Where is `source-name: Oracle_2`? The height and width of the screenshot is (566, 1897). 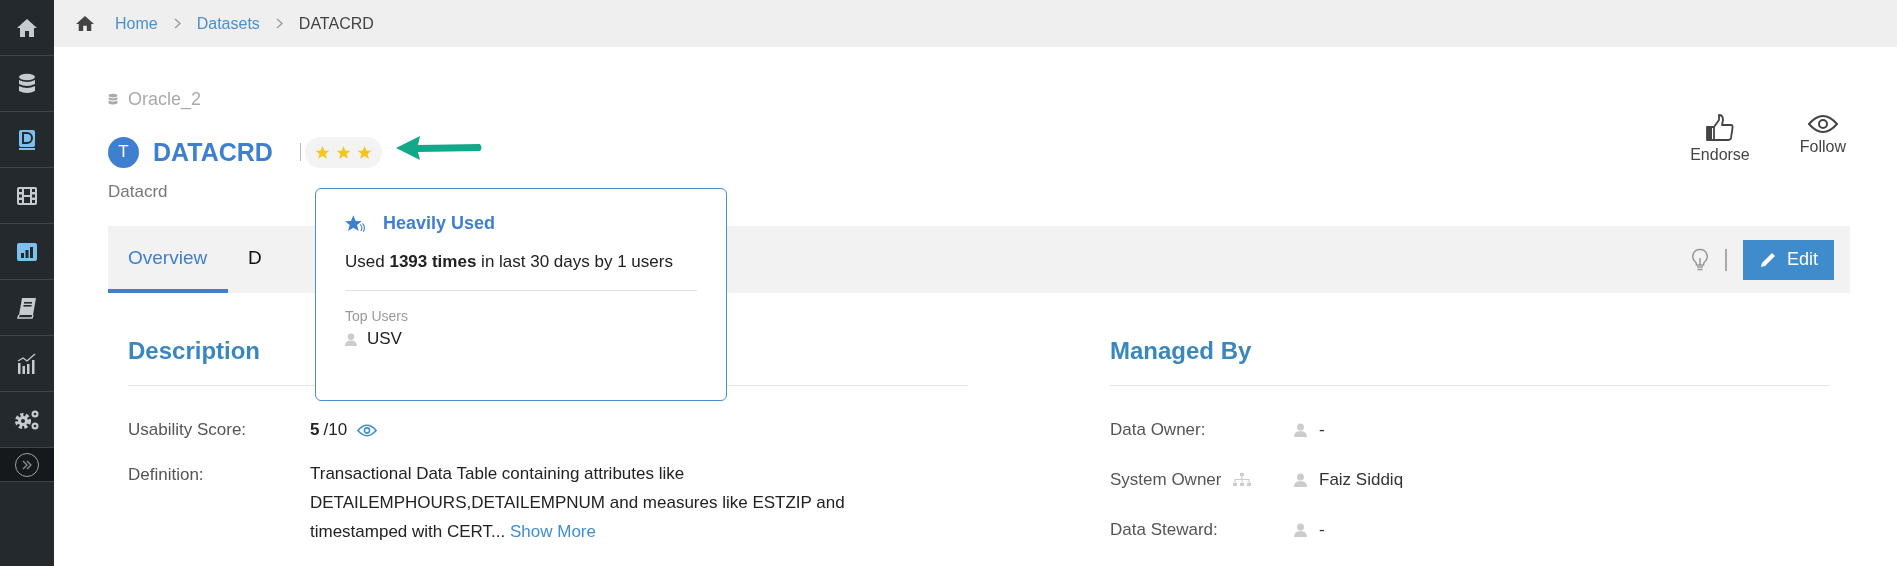
source-name: Oracle_2 is located at coordinates (165, 99).